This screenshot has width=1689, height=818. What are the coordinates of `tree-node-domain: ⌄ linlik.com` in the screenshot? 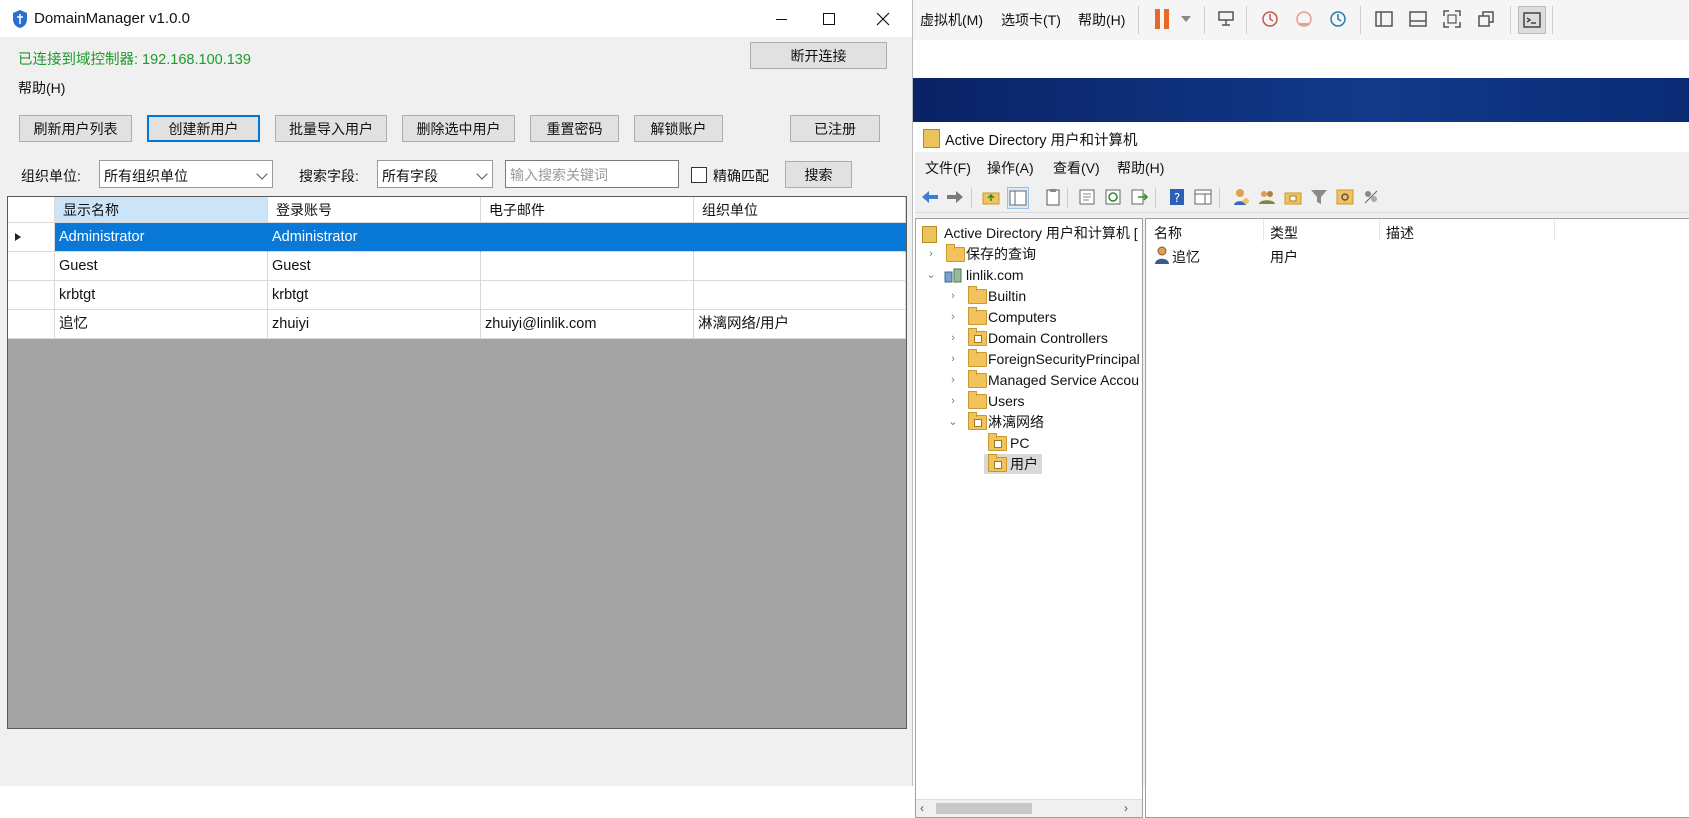 It's located at (1032, 275).